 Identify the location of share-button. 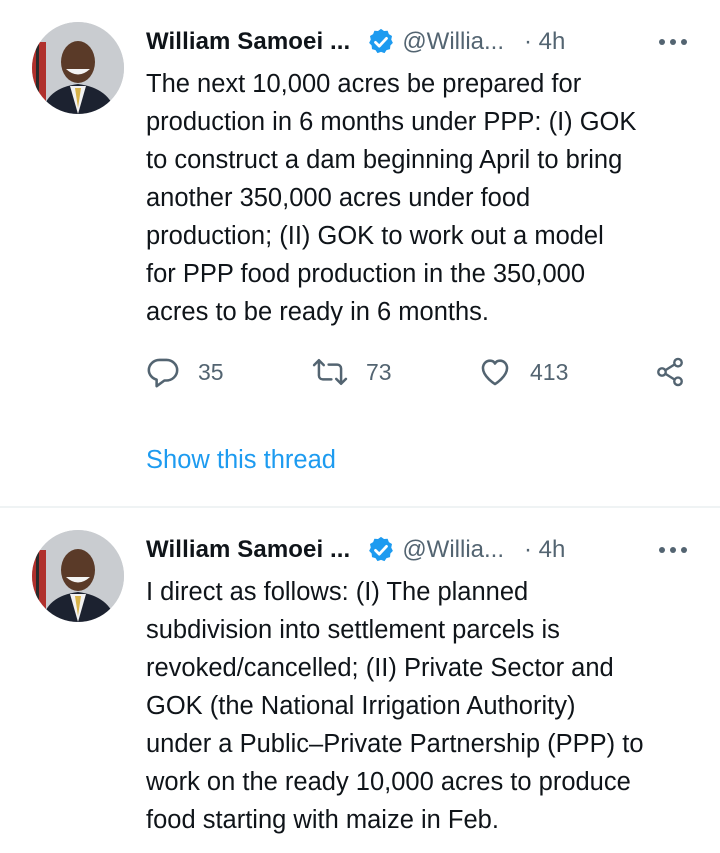
(670, 372).